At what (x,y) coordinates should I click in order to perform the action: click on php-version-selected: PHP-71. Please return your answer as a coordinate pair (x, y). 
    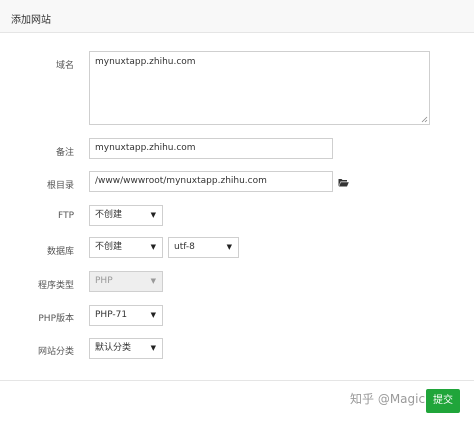
    Looking at the image, I should click on (111, 315).